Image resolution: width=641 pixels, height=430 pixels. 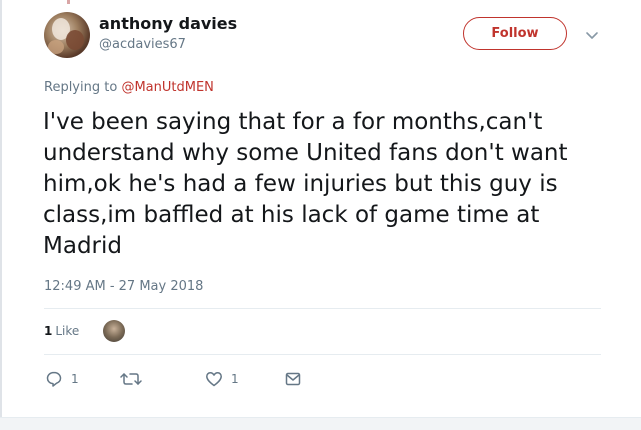 I want to click on like-count: 1, so click(x=235, y=379).